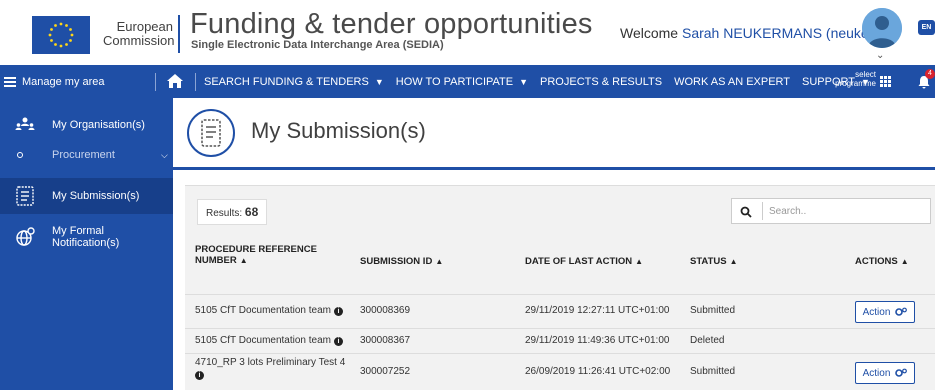 This screenshot has height=390, width=935. What do you see at coordinates (746, 211) in the screenshot?
I see `search-icon` at bounding box center [746, 211].